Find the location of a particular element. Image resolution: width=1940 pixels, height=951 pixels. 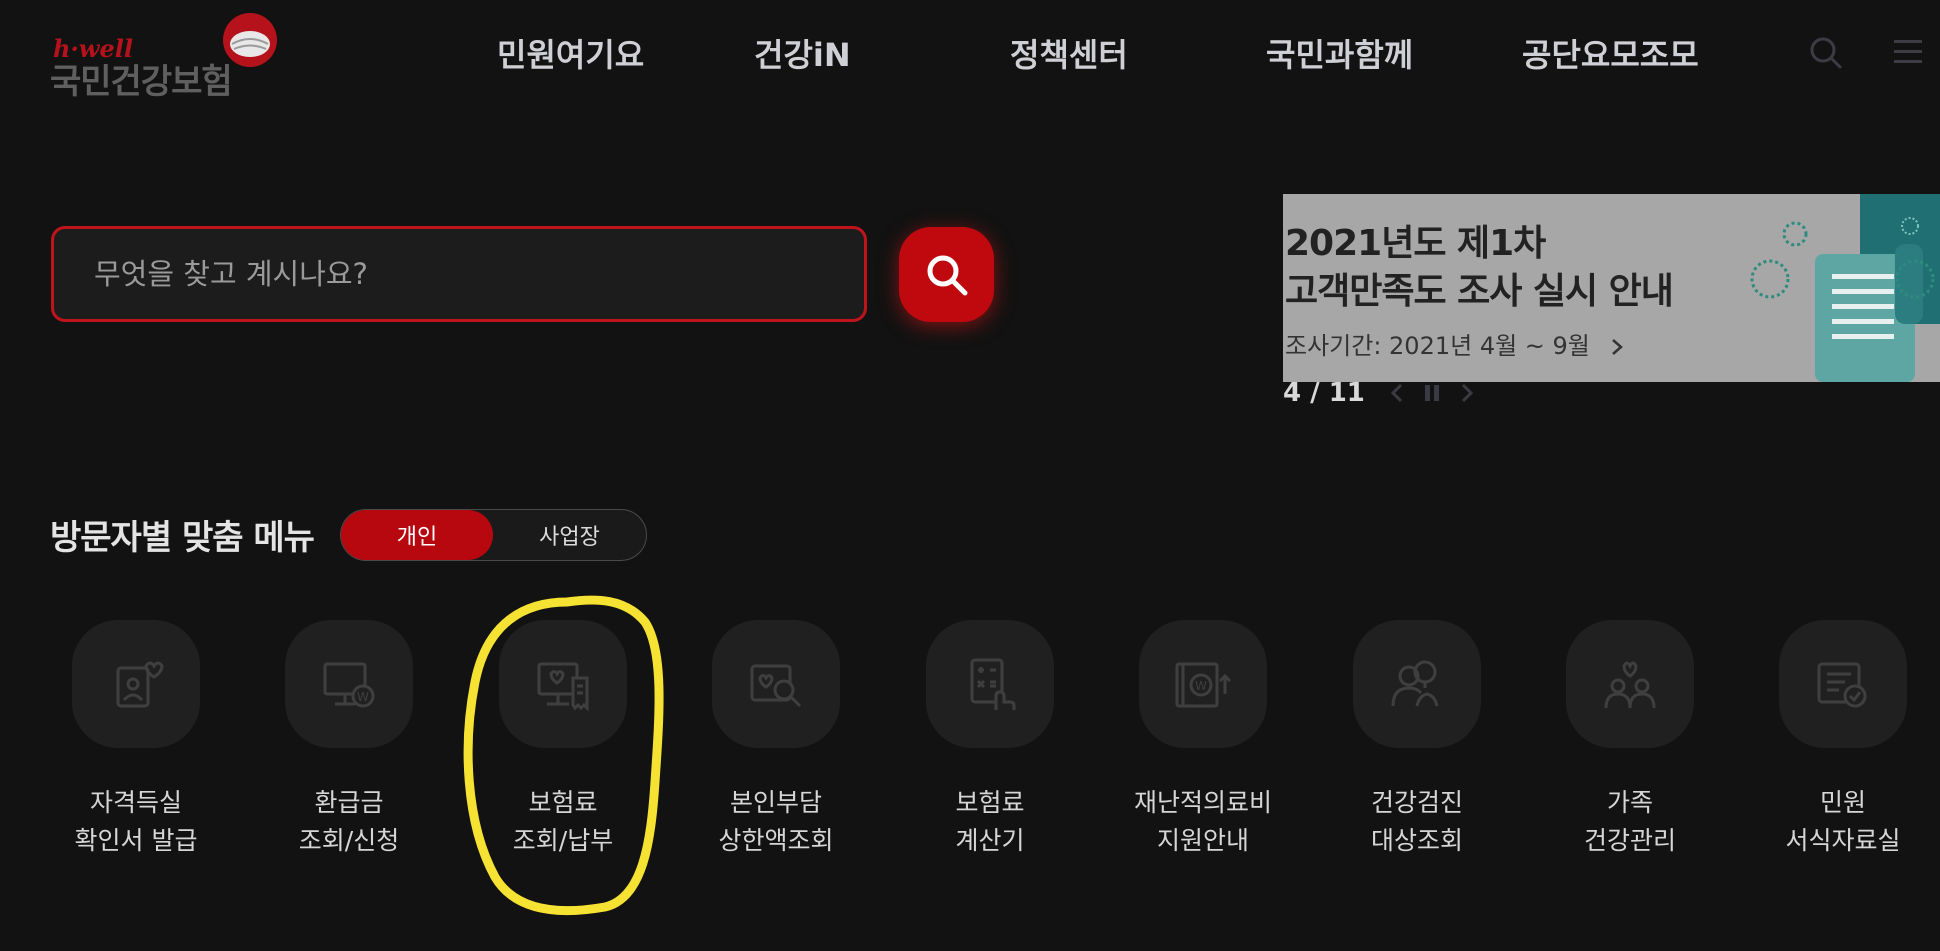

survey-illustration-icon is located at coordinates (1845, 288).